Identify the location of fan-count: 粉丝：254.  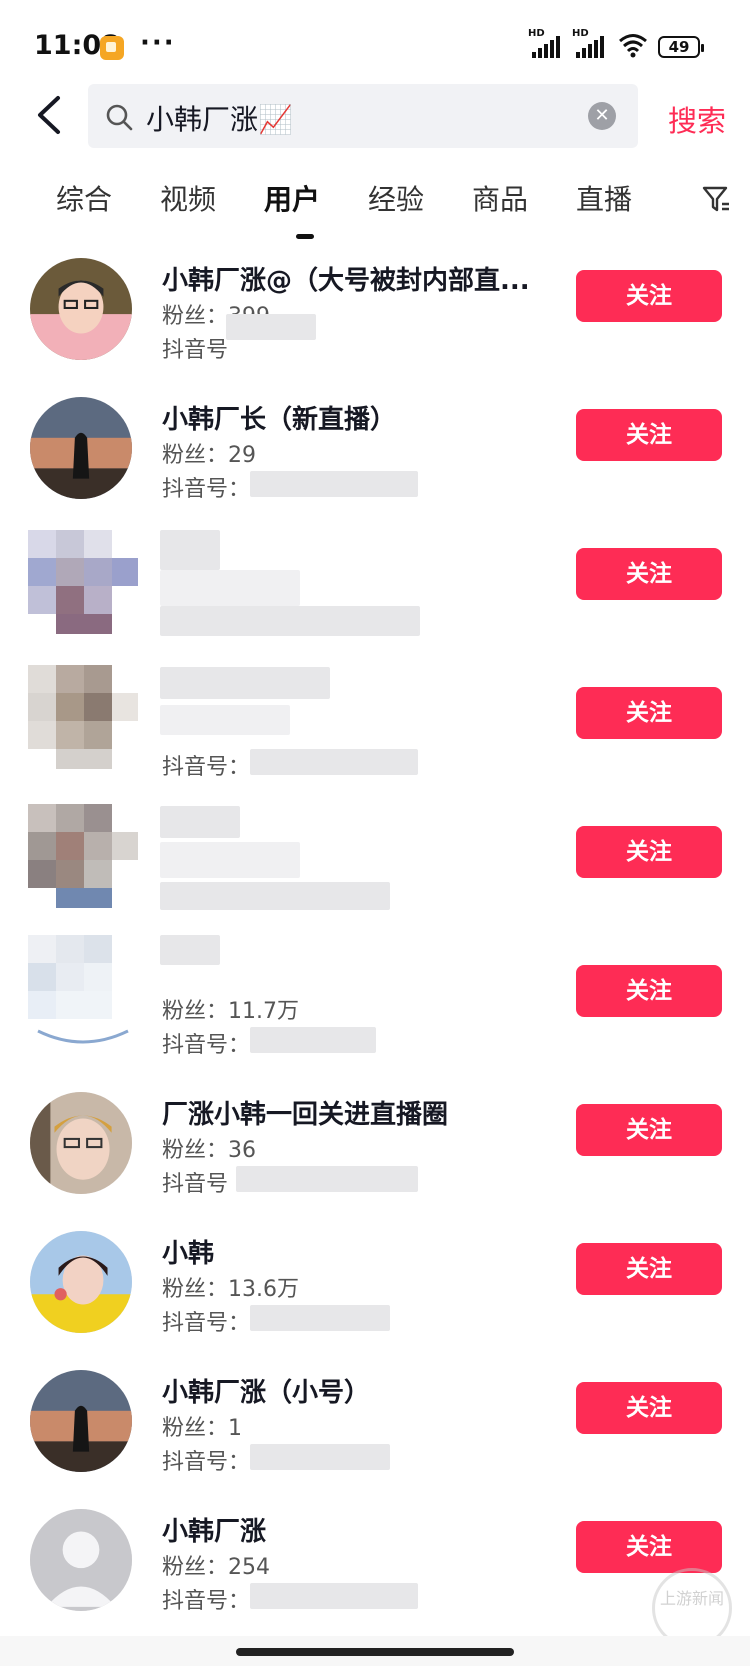
(216, 1567).